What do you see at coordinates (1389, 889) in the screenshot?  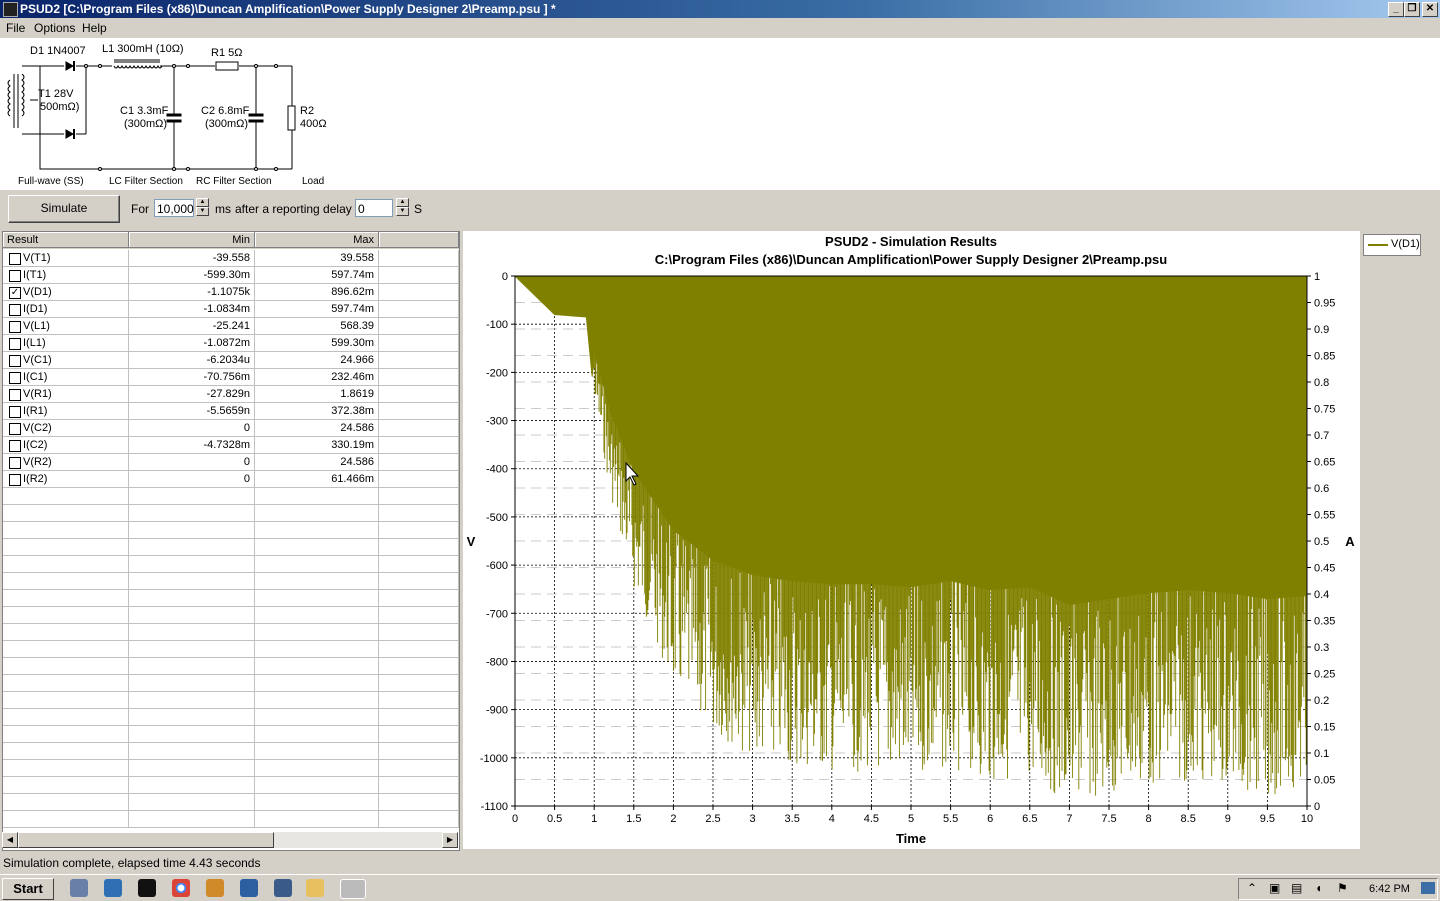 I see `clock: 6:42 PM` at bounding box center [1389, 889].